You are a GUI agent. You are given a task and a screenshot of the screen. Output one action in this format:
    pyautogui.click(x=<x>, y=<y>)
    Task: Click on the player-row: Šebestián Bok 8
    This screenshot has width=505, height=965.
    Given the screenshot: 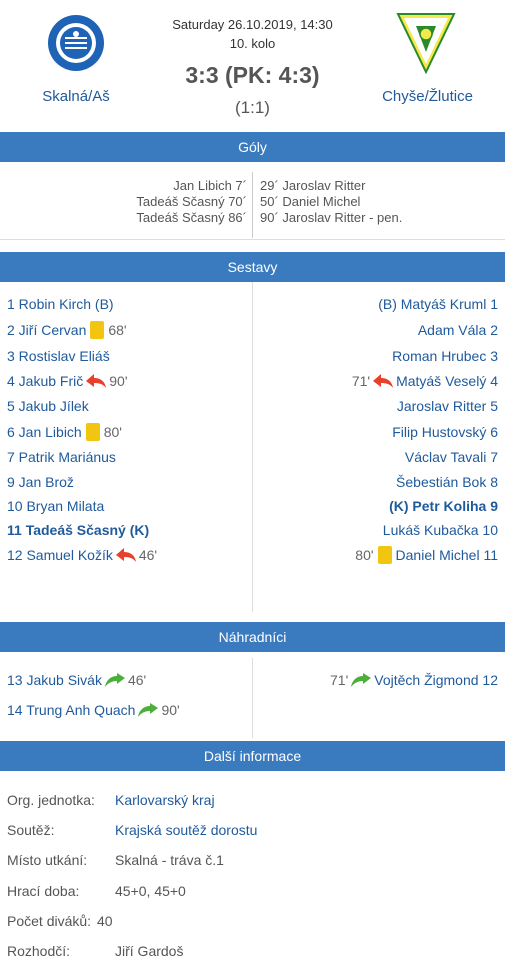 What is the action you would take?
    pyautogui.click(x=447, y=482)
    